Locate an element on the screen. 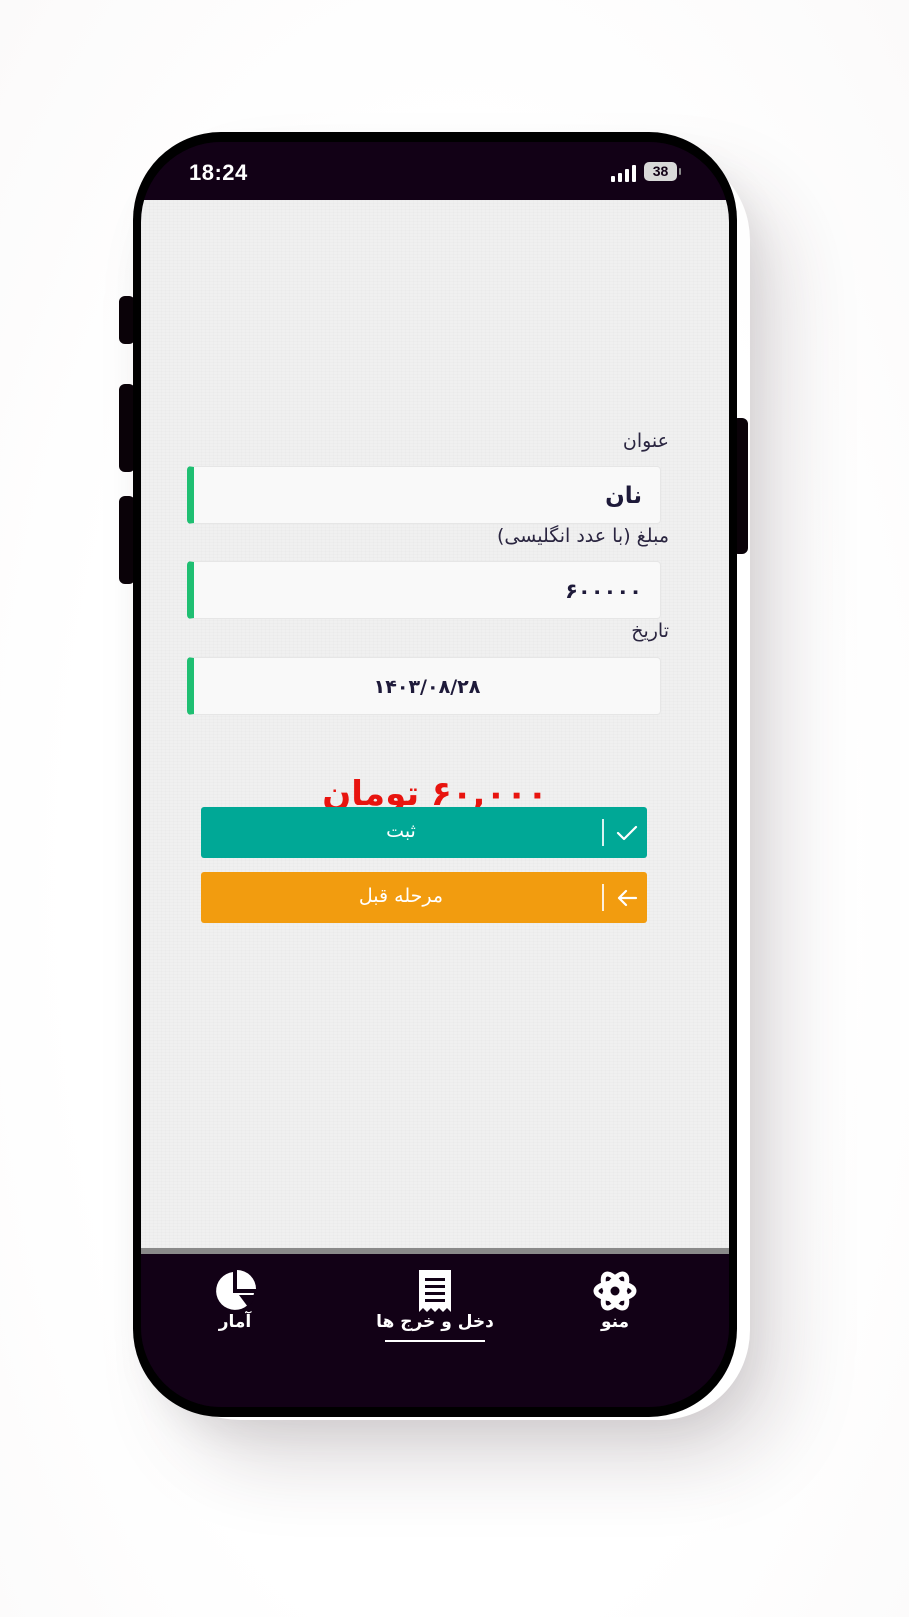  arrow-left-icon is located at coordinates (627, 897).